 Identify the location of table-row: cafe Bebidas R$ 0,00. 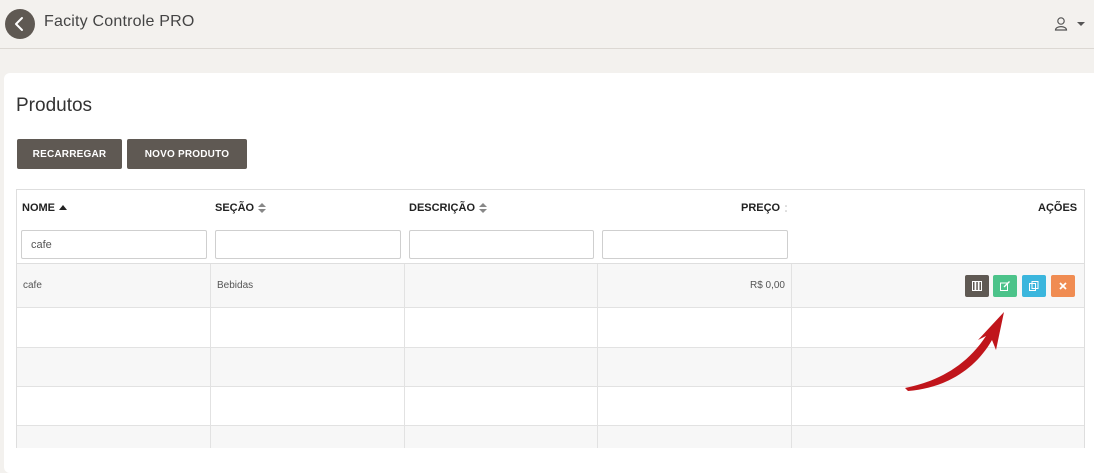
(550, 286).